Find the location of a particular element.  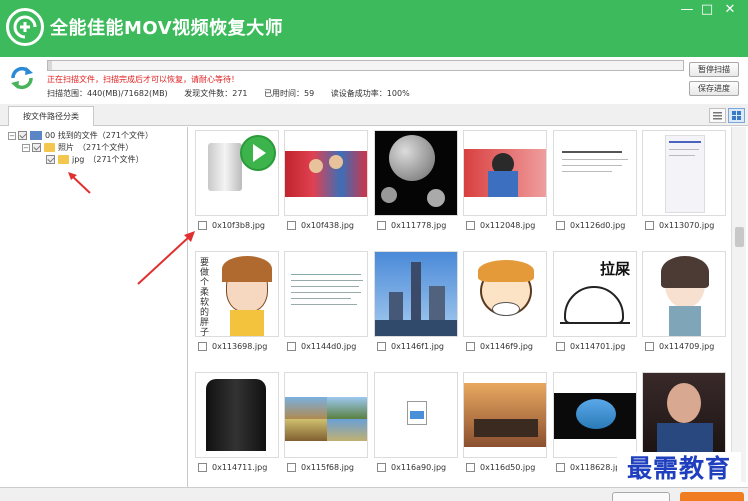

thumbnail-card: 0x112048.jpg is located at coordinates (505, 181).